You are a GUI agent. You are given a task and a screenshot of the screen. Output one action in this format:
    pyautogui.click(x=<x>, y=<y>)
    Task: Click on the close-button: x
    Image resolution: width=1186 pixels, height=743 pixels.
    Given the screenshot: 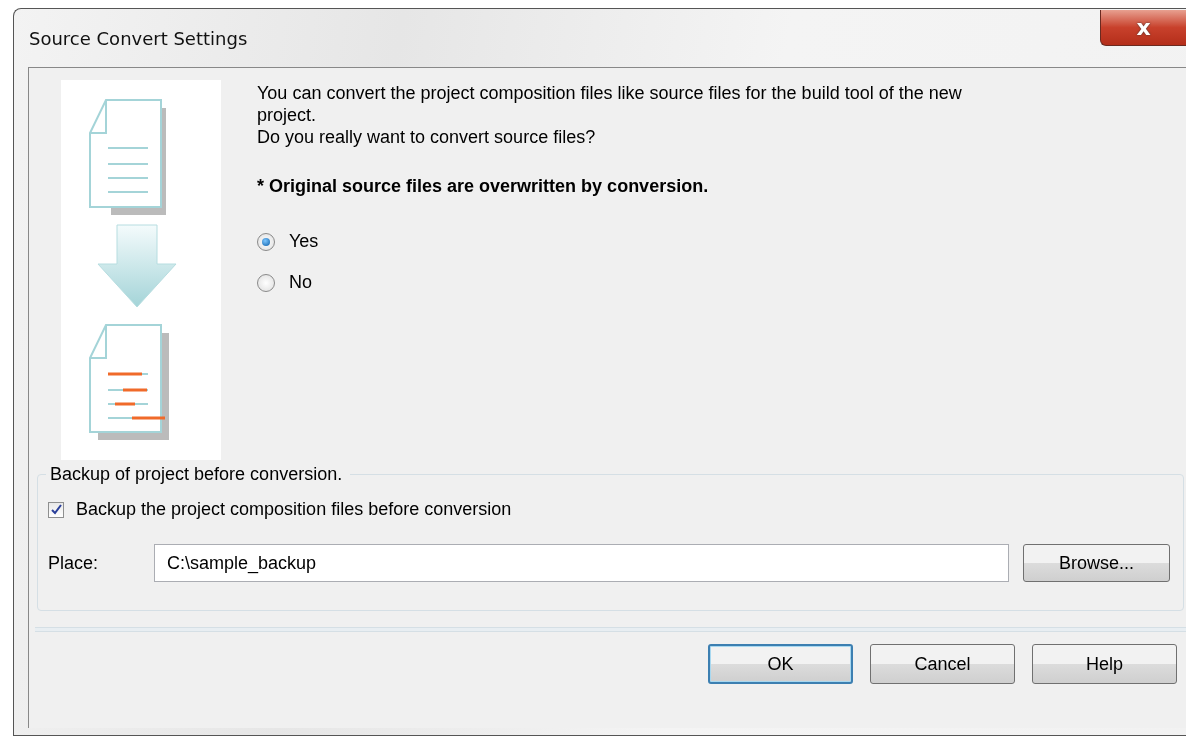 What is the action you would take?
    pyautogui.click(x=1143, y=28)
    